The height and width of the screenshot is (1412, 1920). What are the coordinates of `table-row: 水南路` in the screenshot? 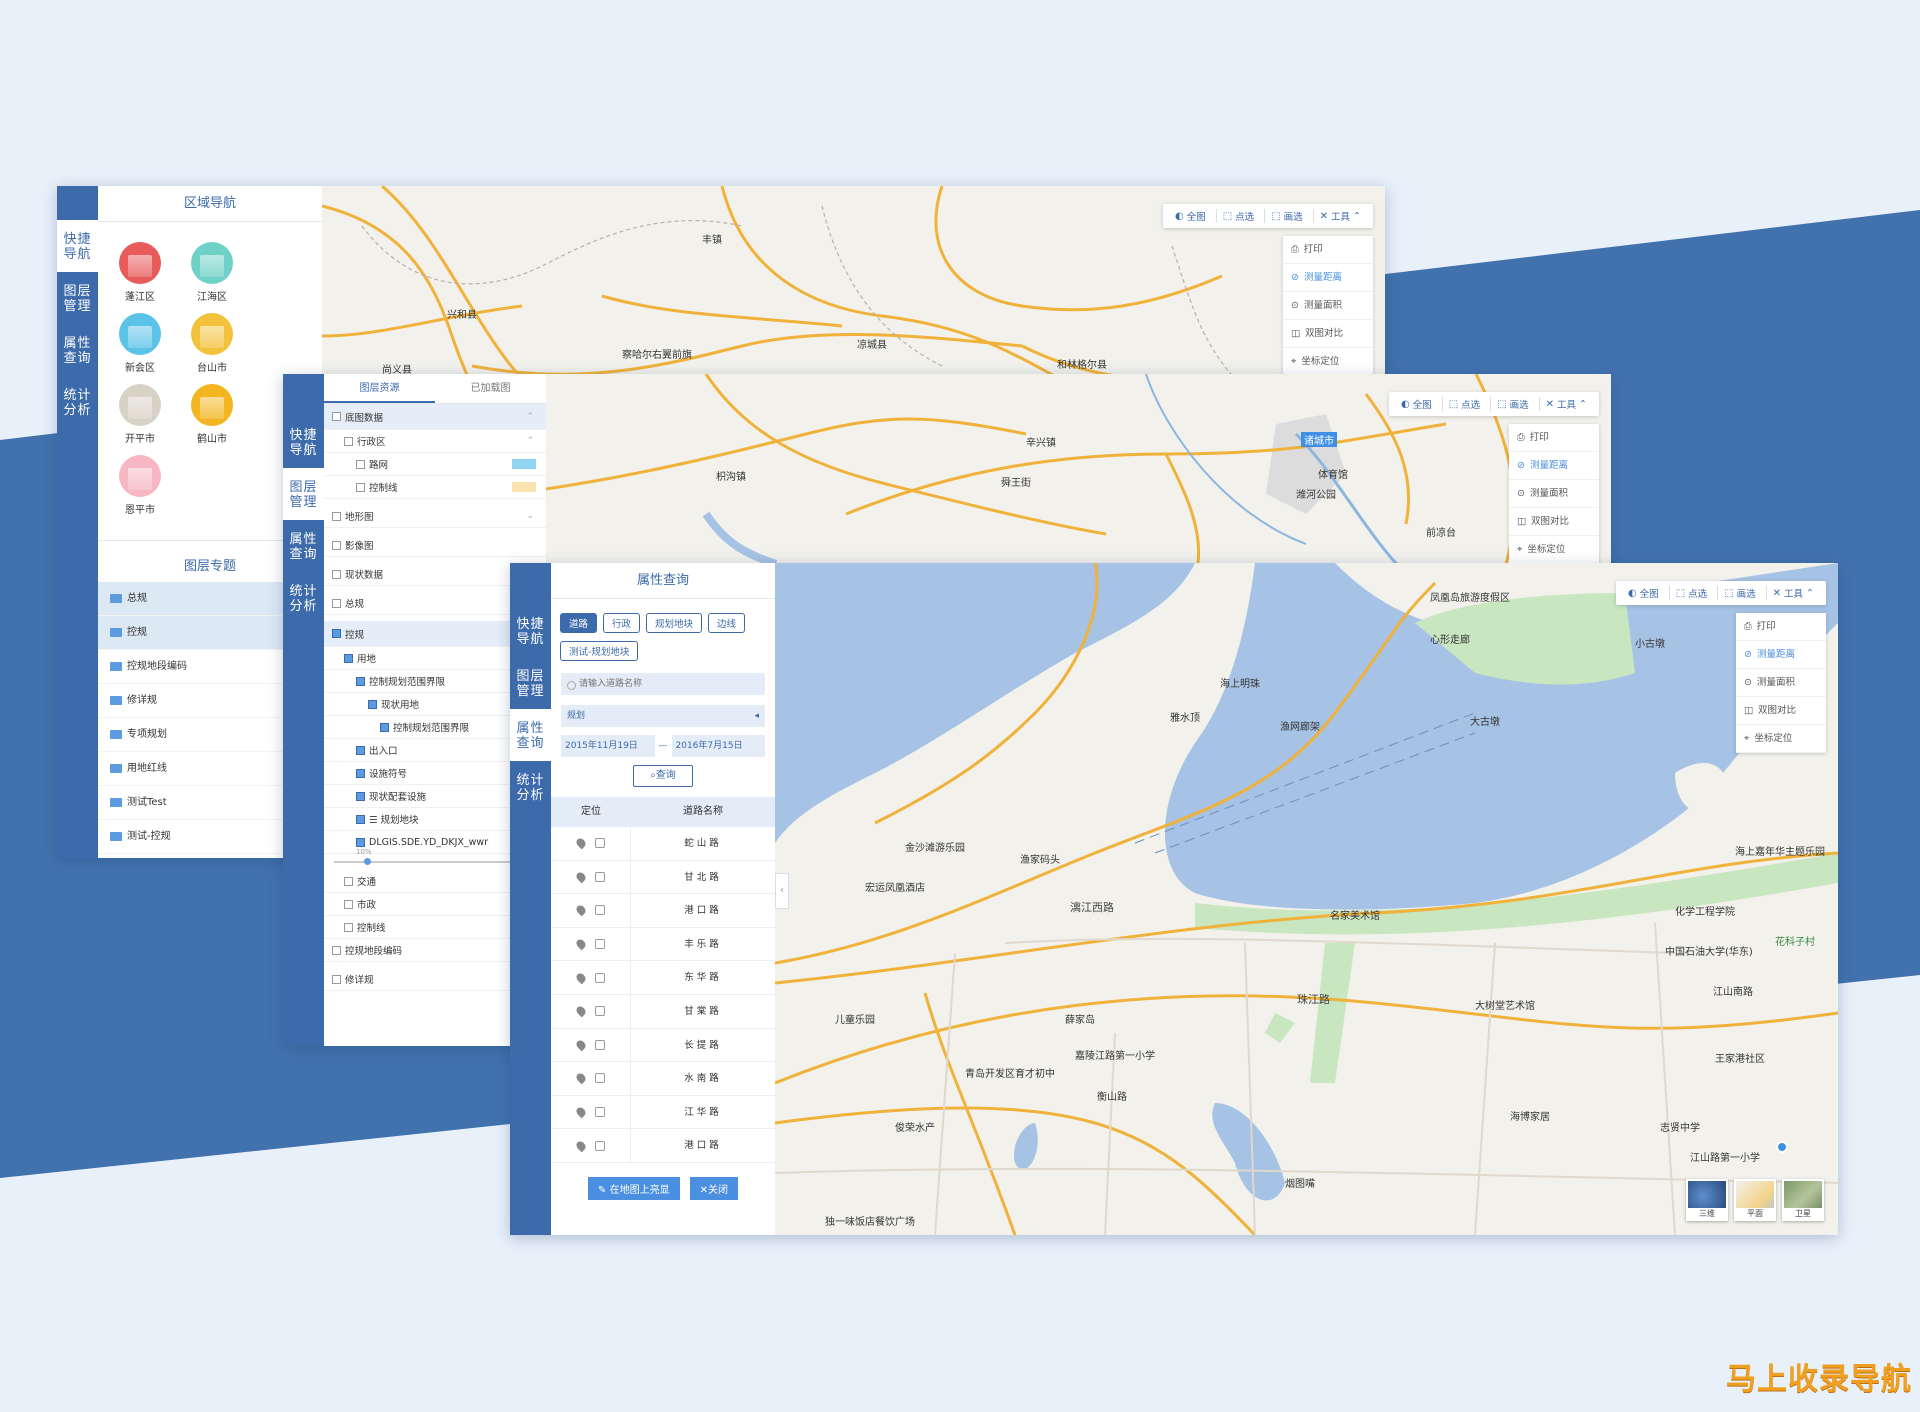 It's located at (663, 1079).